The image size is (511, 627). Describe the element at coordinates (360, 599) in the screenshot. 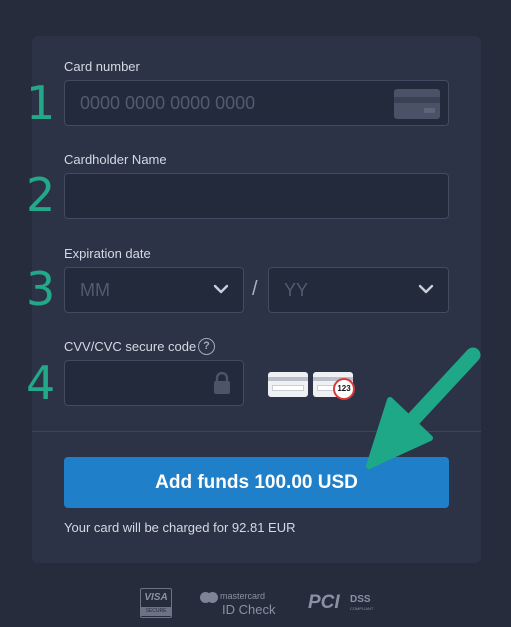

I see `pci-badge-dss: DSS` at that location.